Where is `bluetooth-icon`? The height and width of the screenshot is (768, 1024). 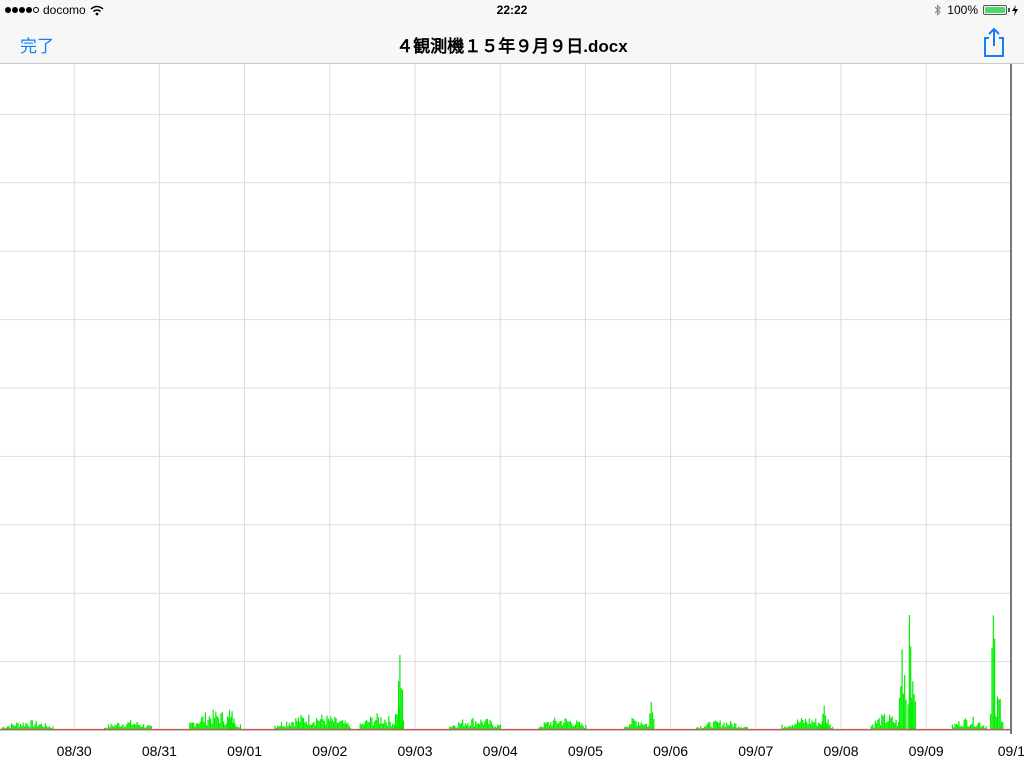 bluetooth-icon is located at coordinates (938, 10).